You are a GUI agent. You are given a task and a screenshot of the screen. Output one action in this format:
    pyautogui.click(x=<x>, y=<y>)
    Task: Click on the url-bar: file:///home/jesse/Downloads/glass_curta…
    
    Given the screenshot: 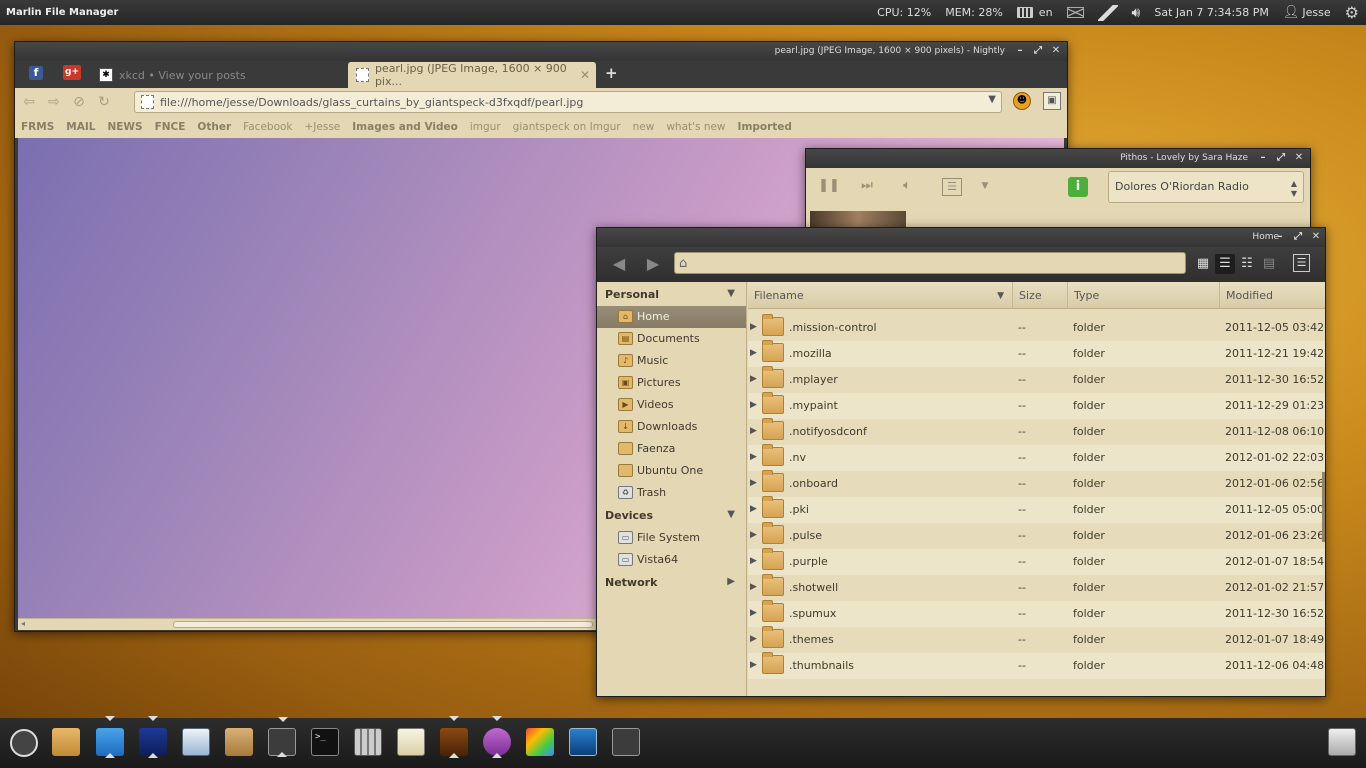 What is the action you would take?
    pyautogui.click(x=568, y=102)
    